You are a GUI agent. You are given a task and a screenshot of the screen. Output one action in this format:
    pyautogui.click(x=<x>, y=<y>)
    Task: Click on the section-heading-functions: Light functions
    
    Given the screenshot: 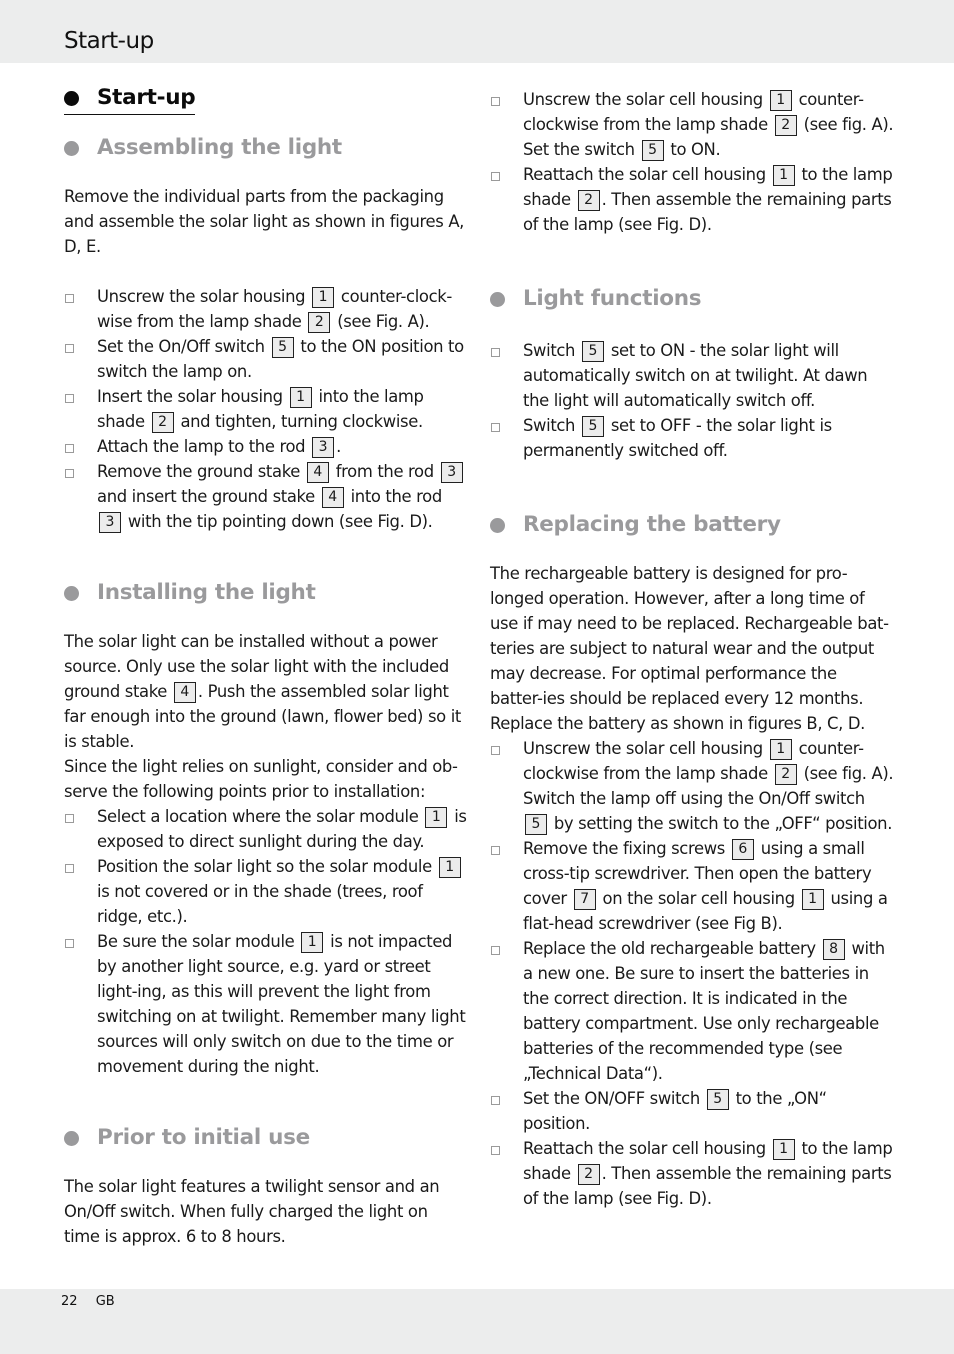 What is the action you would take?
    pyautogui.click(x=692, y=299)
    